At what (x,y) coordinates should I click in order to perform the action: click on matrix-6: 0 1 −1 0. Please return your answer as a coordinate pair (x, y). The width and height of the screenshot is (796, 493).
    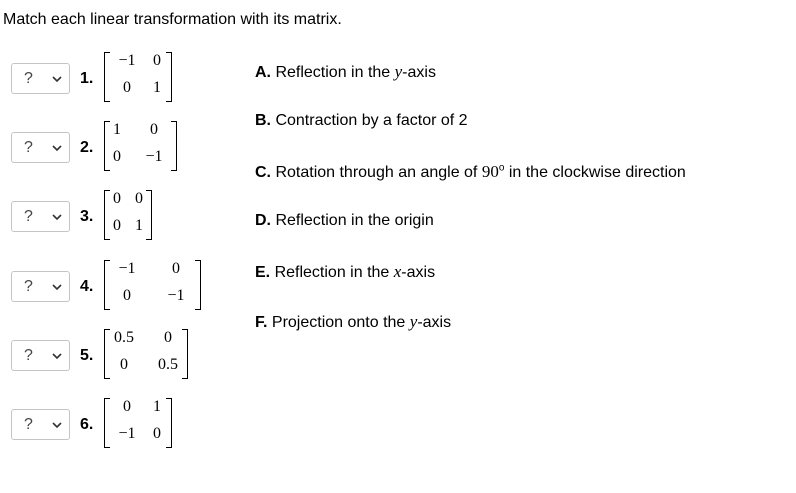
    Looking at the image, I should click on (141, 423).